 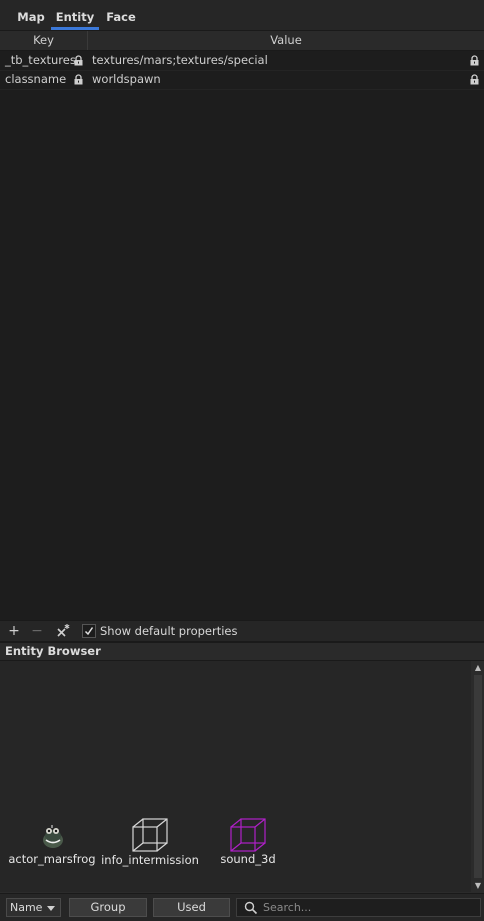 I want to click on group-button: Group, so click(x=108, y=907).